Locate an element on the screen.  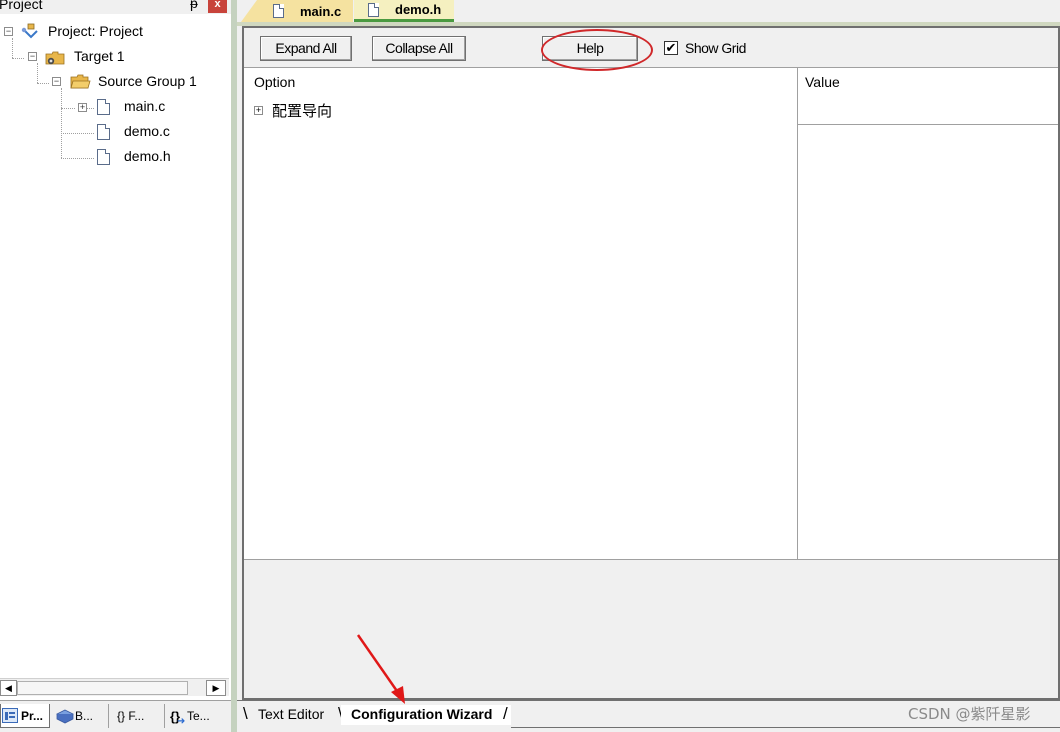
tree-item-source-group: − Source Group 1 is located at coordinates (110, 82).